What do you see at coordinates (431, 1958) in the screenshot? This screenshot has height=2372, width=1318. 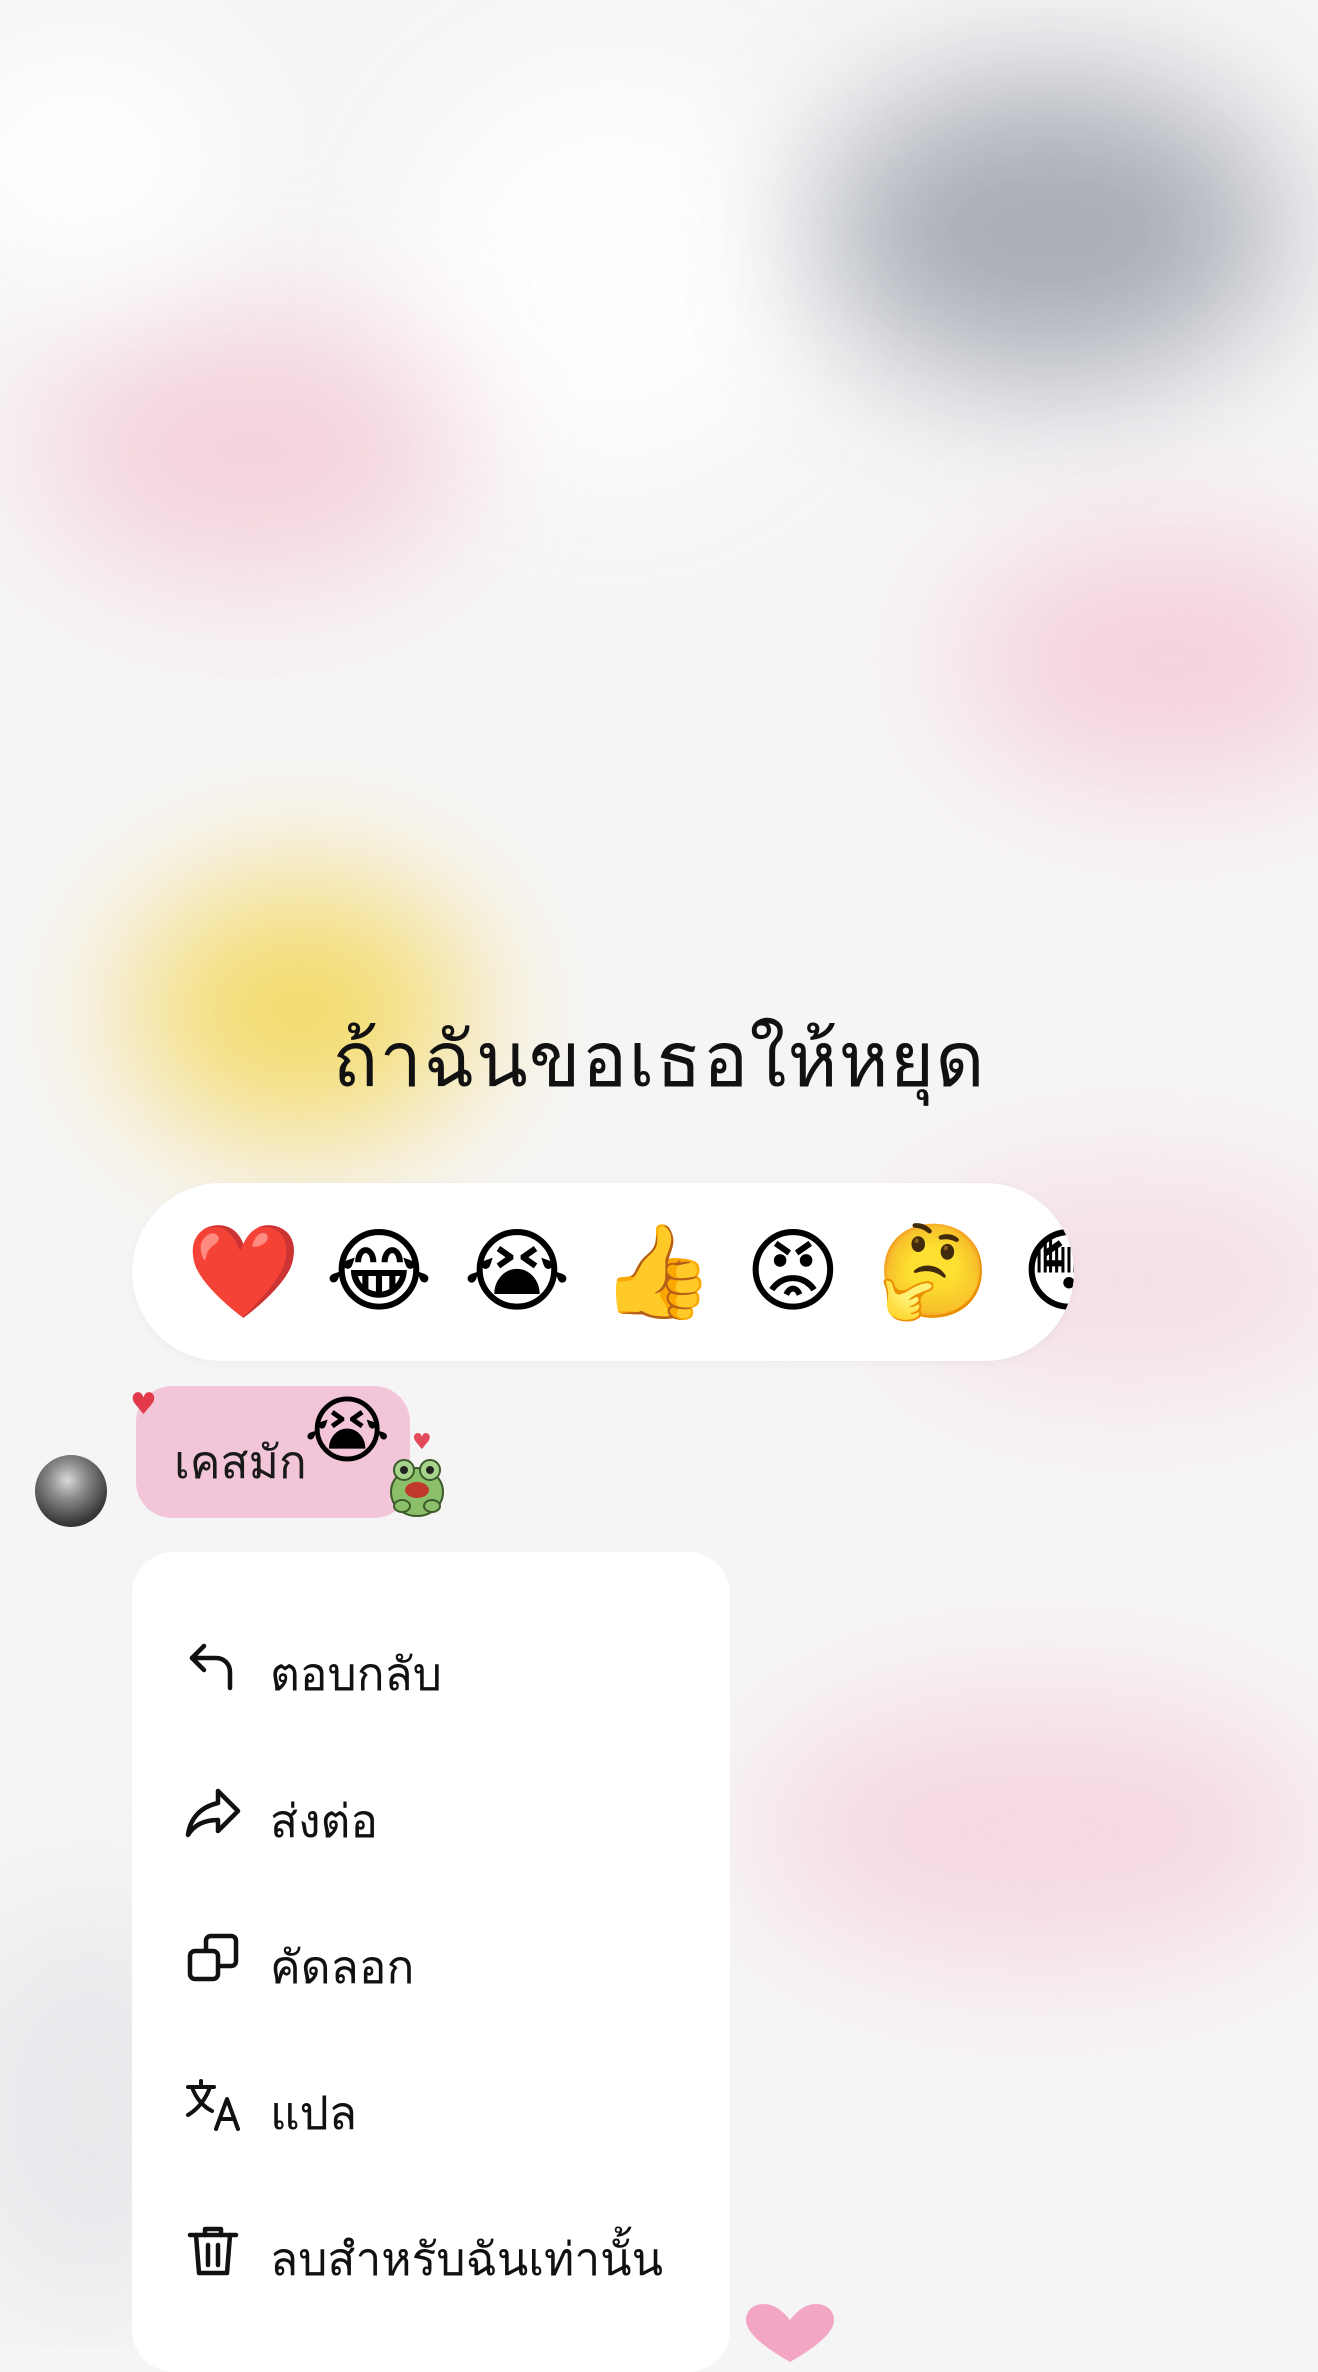 I see `menu-item-copy: คัดลอก` at bounding box center [431, 1958].